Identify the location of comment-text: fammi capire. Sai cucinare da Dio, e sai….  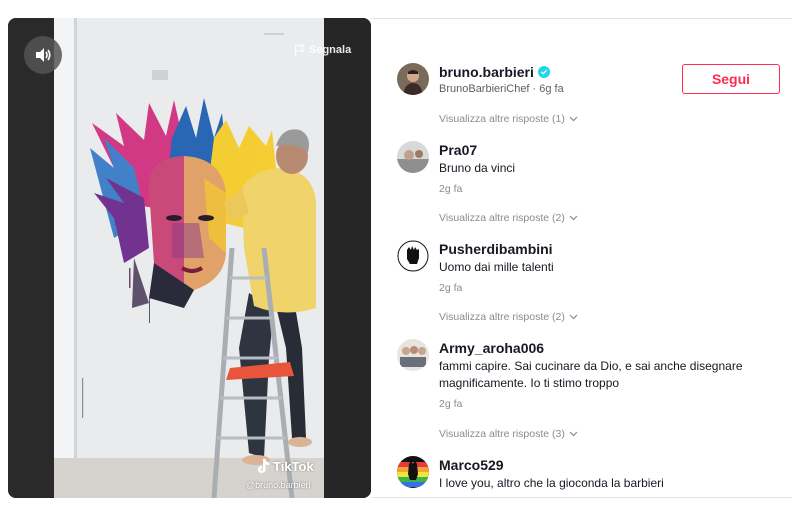
(591, 374).